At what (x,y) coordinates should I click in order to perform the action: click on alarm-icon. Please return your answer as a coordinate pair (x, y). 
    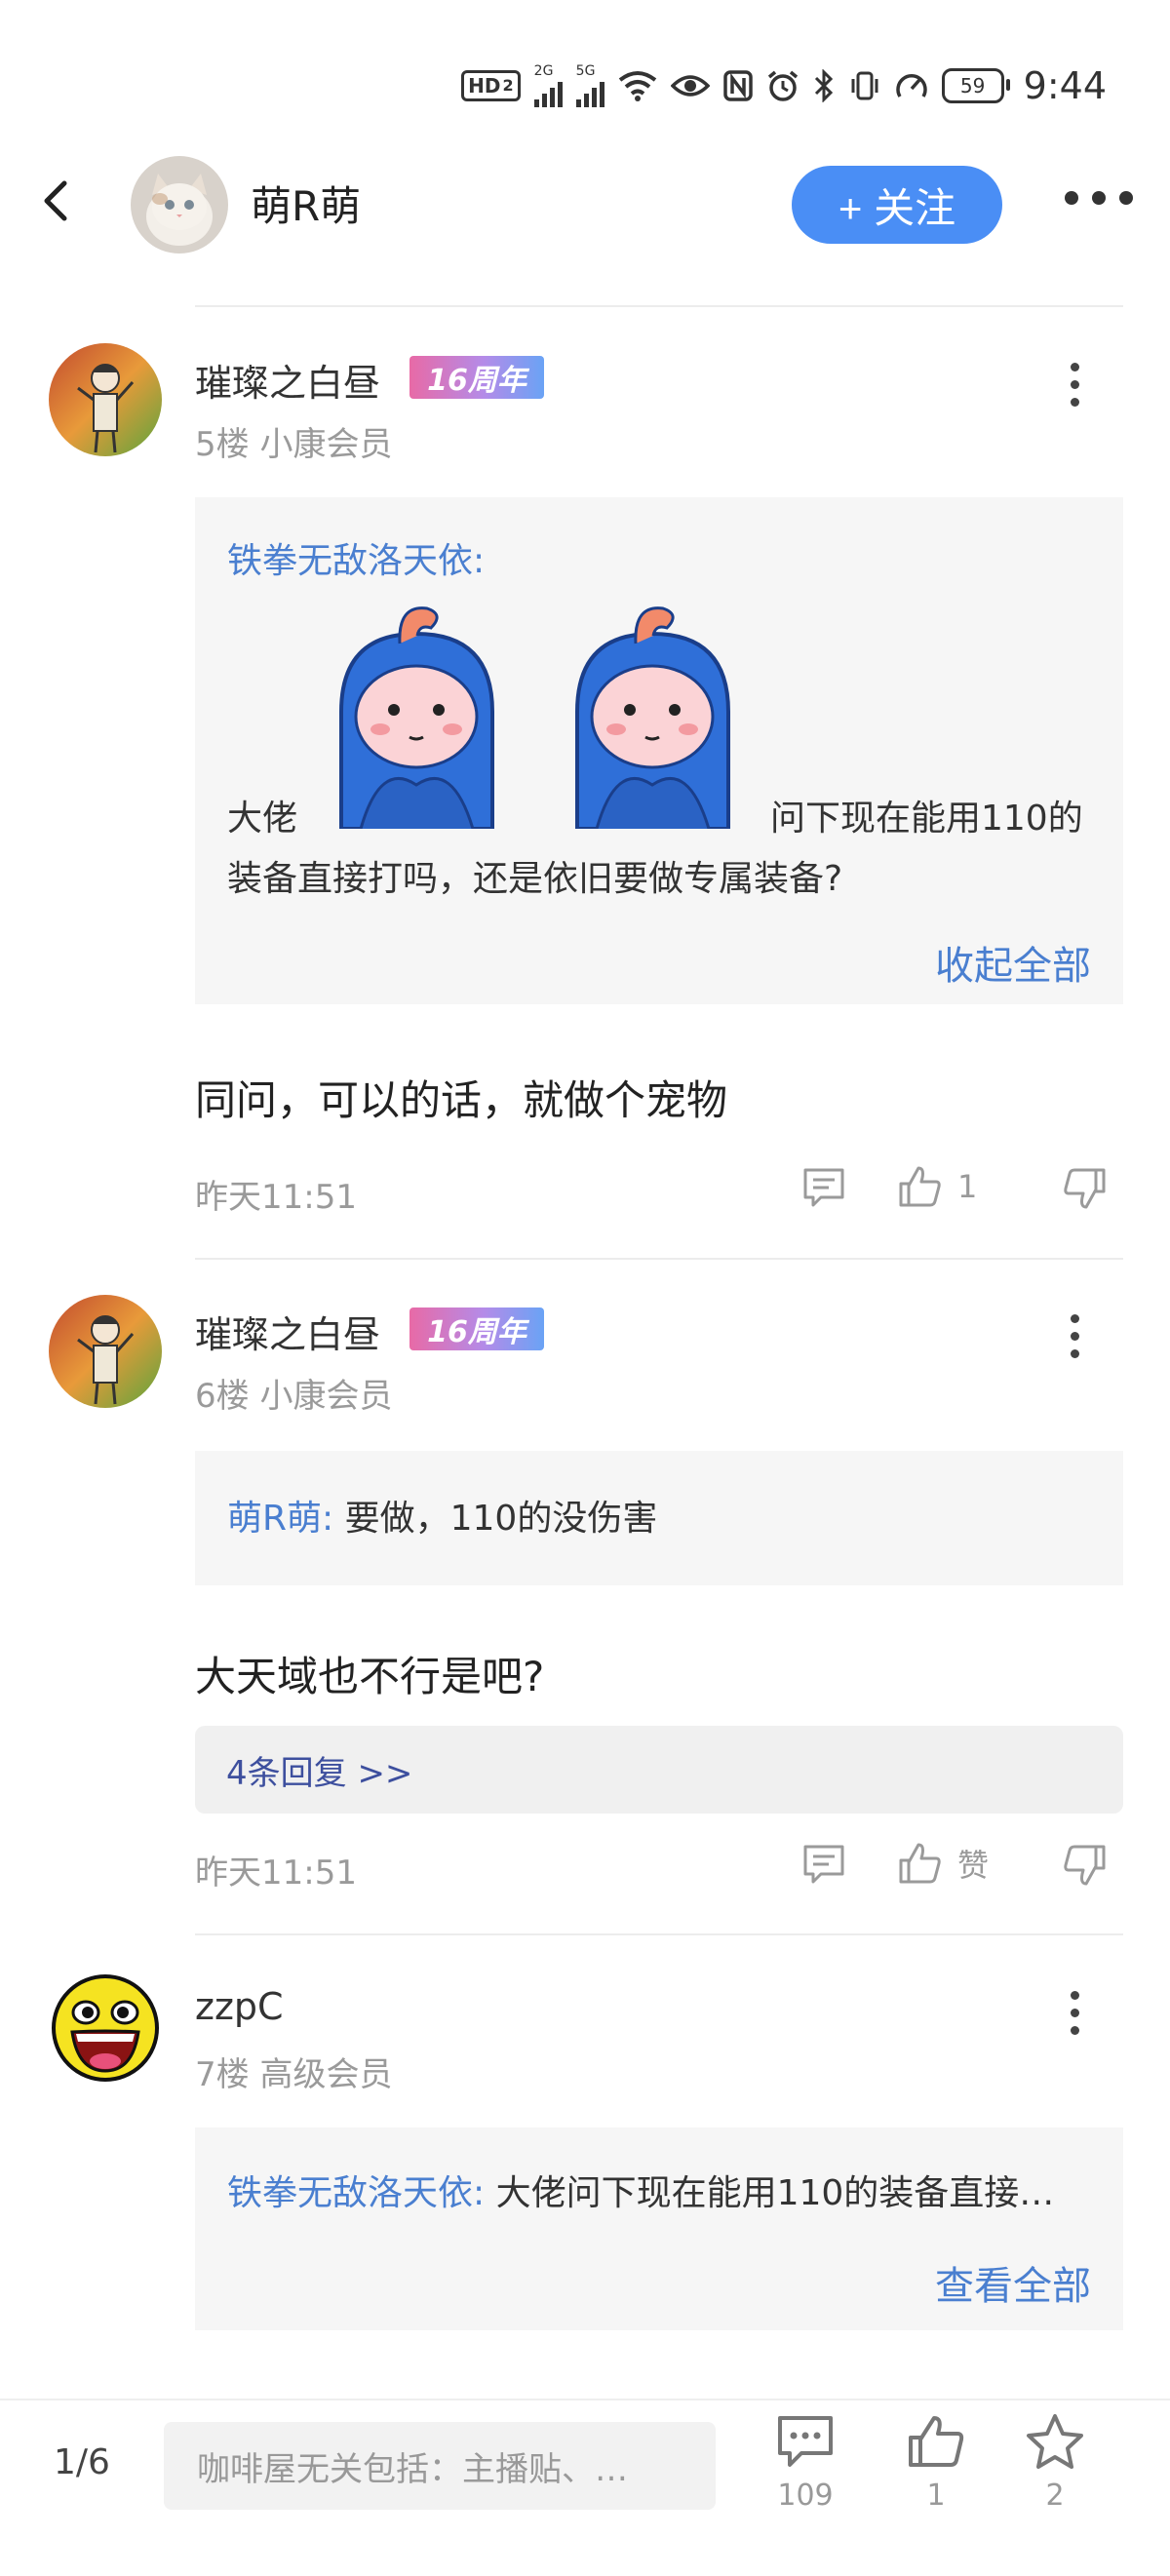
    Looking at the image, I should click on (783, 85).